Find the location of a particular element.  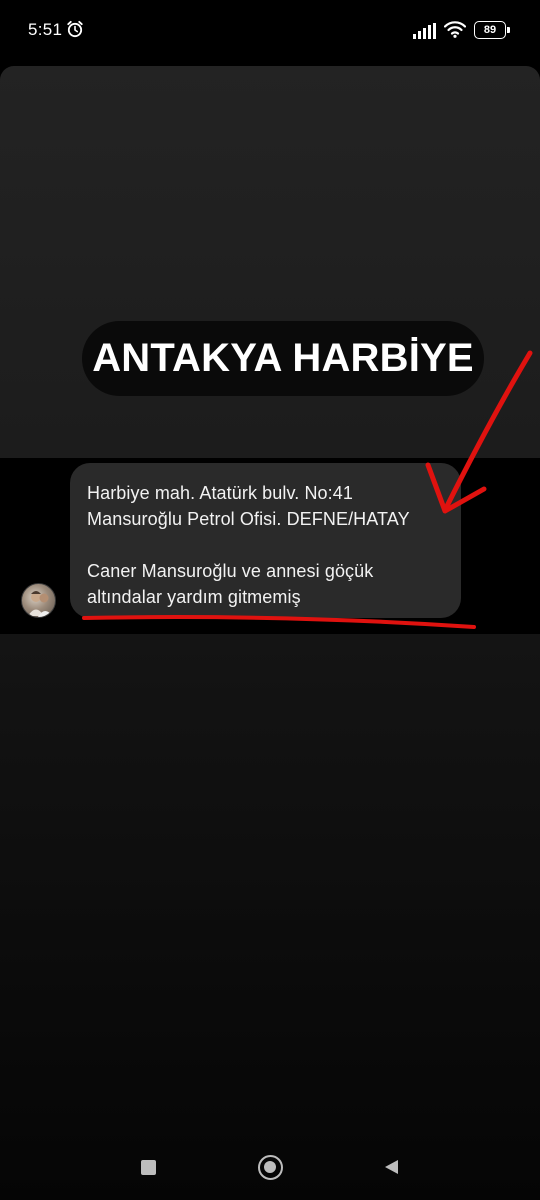

avatar is located at coordinates (38, 600).